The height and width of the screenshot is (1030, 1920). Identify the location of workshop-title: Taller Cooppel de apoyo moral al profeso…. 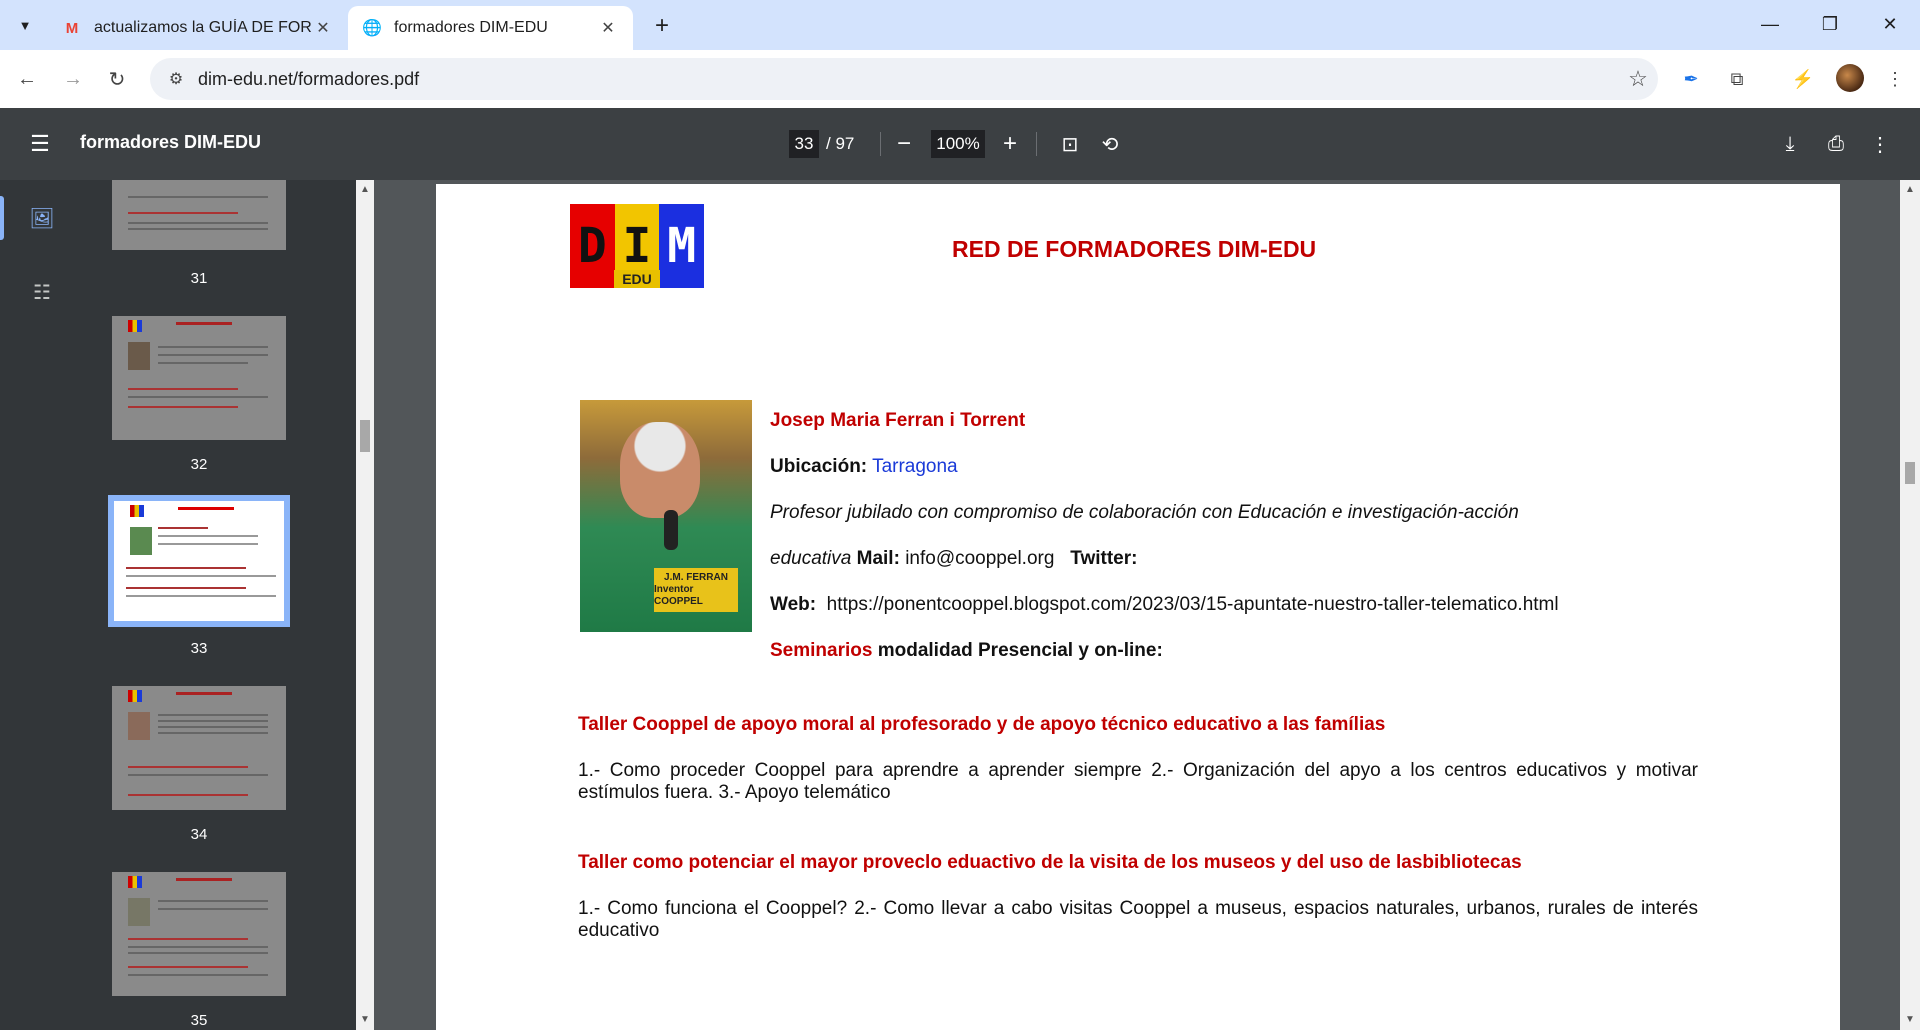
(982, 724).